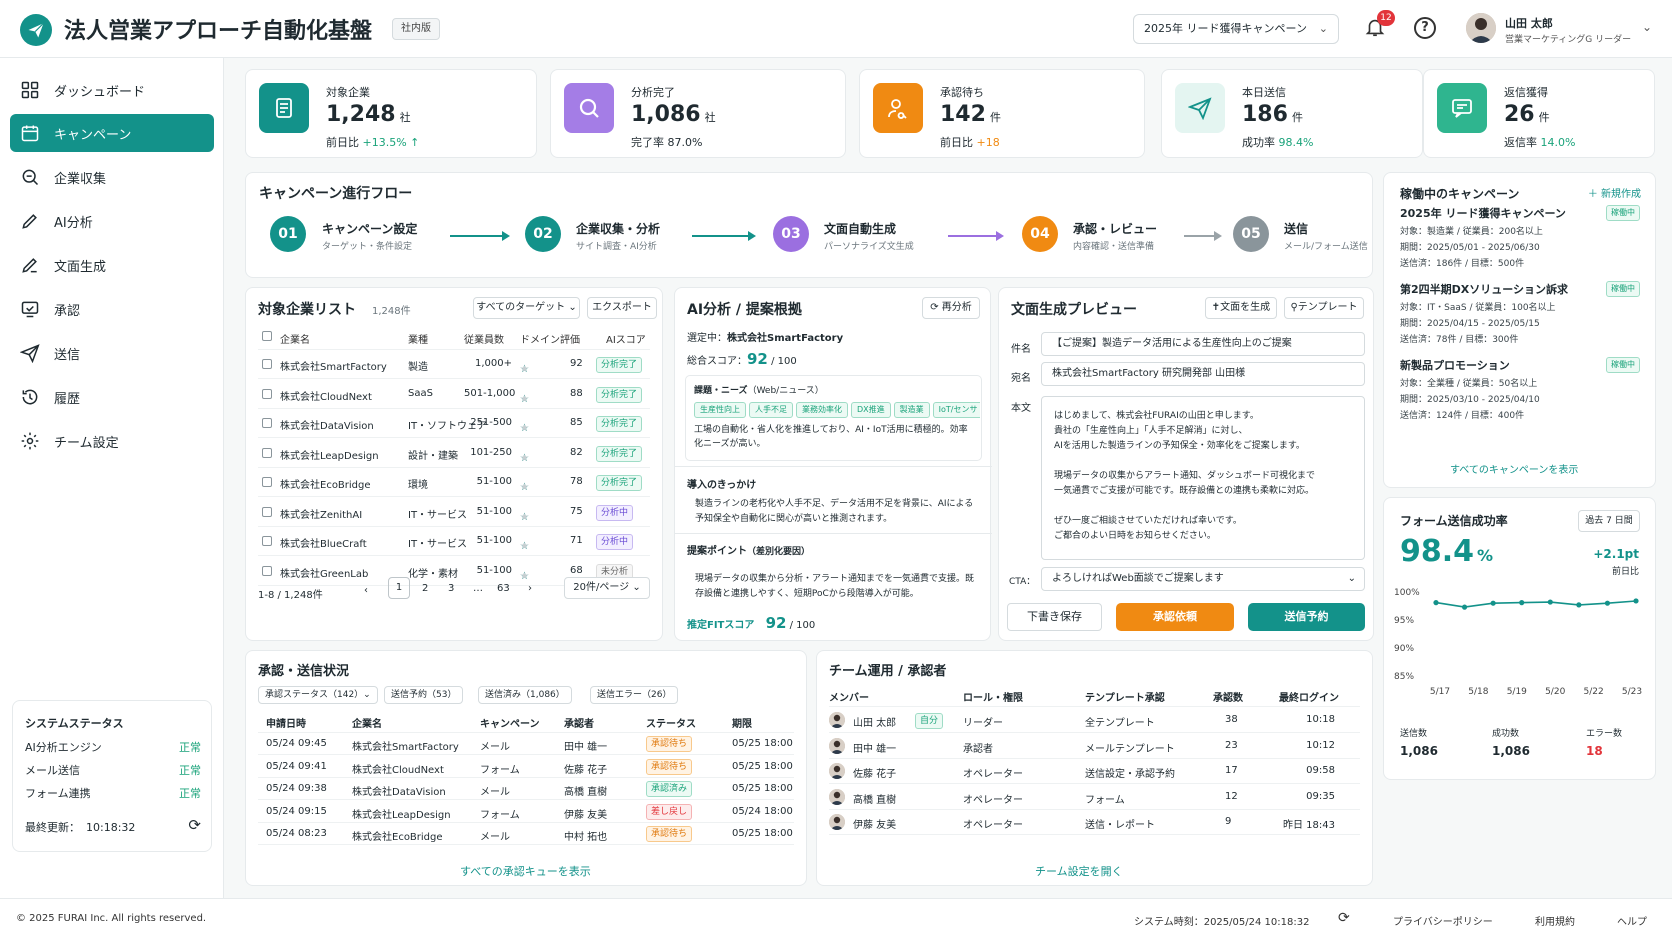 The image size is (1672, 941). What do you see at coordinates (1425, 28) in the screenshot?
I see `help-icon: ?` at bounding box center [1425, 28].